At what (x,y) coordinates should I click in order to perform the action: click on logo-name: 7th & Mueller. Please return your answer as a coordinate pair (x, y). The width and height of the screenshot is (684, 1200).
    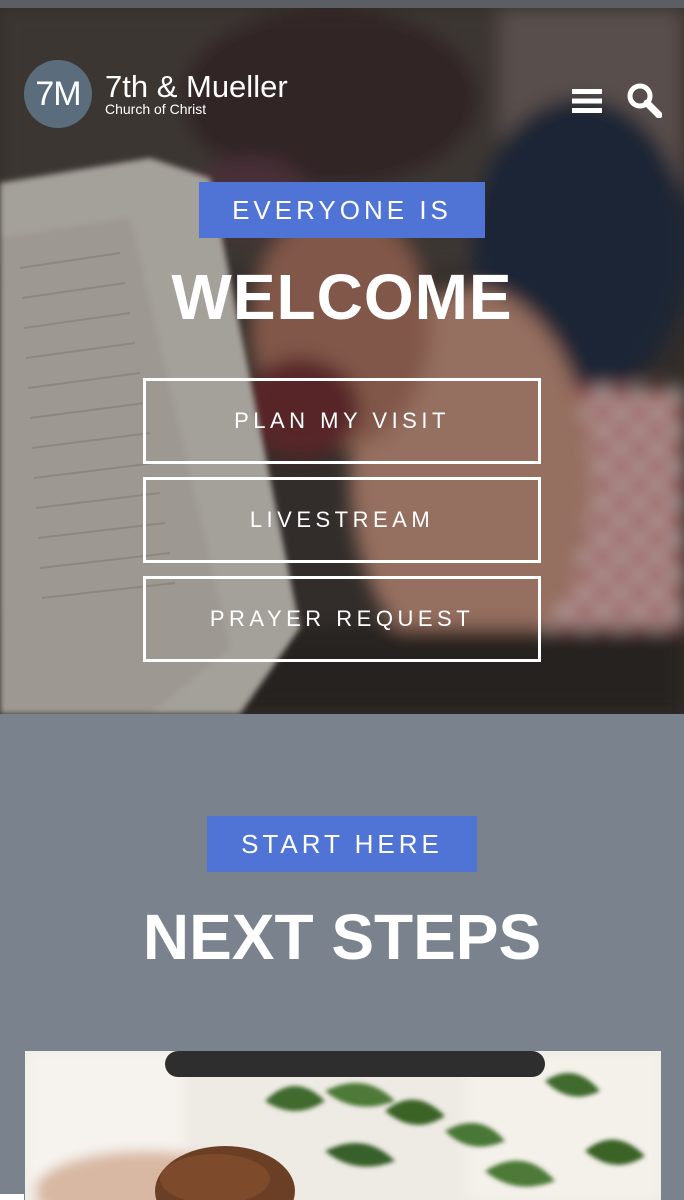
    Looking at the image, I should click on (196, 86).